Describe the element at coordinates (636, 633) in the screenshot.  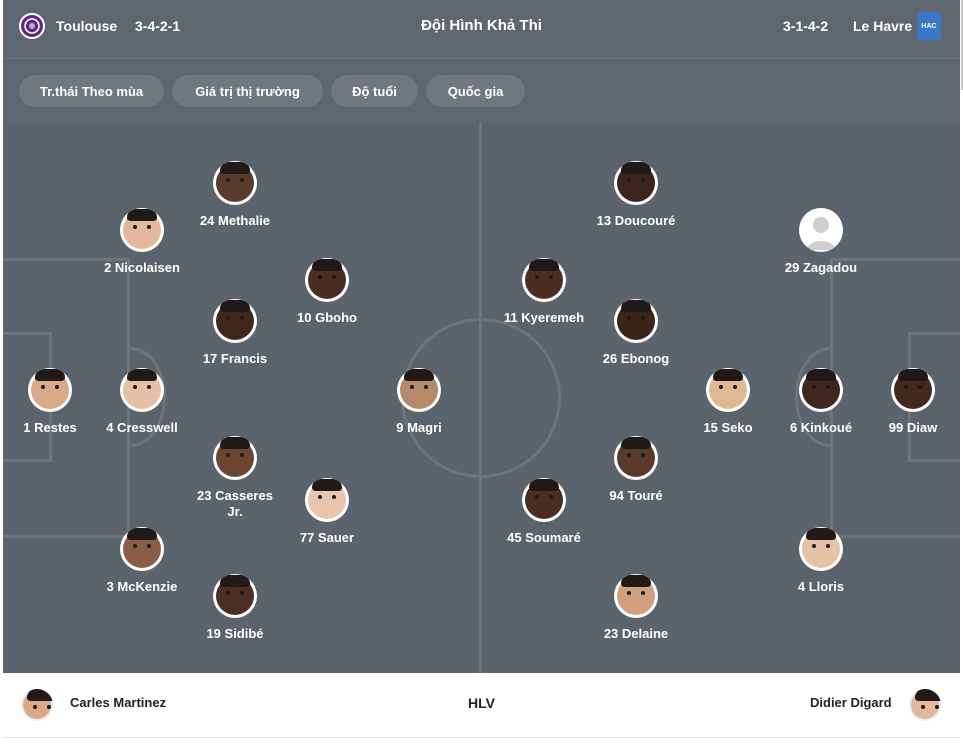
I see `player-name: 23 Delaine` at that location.